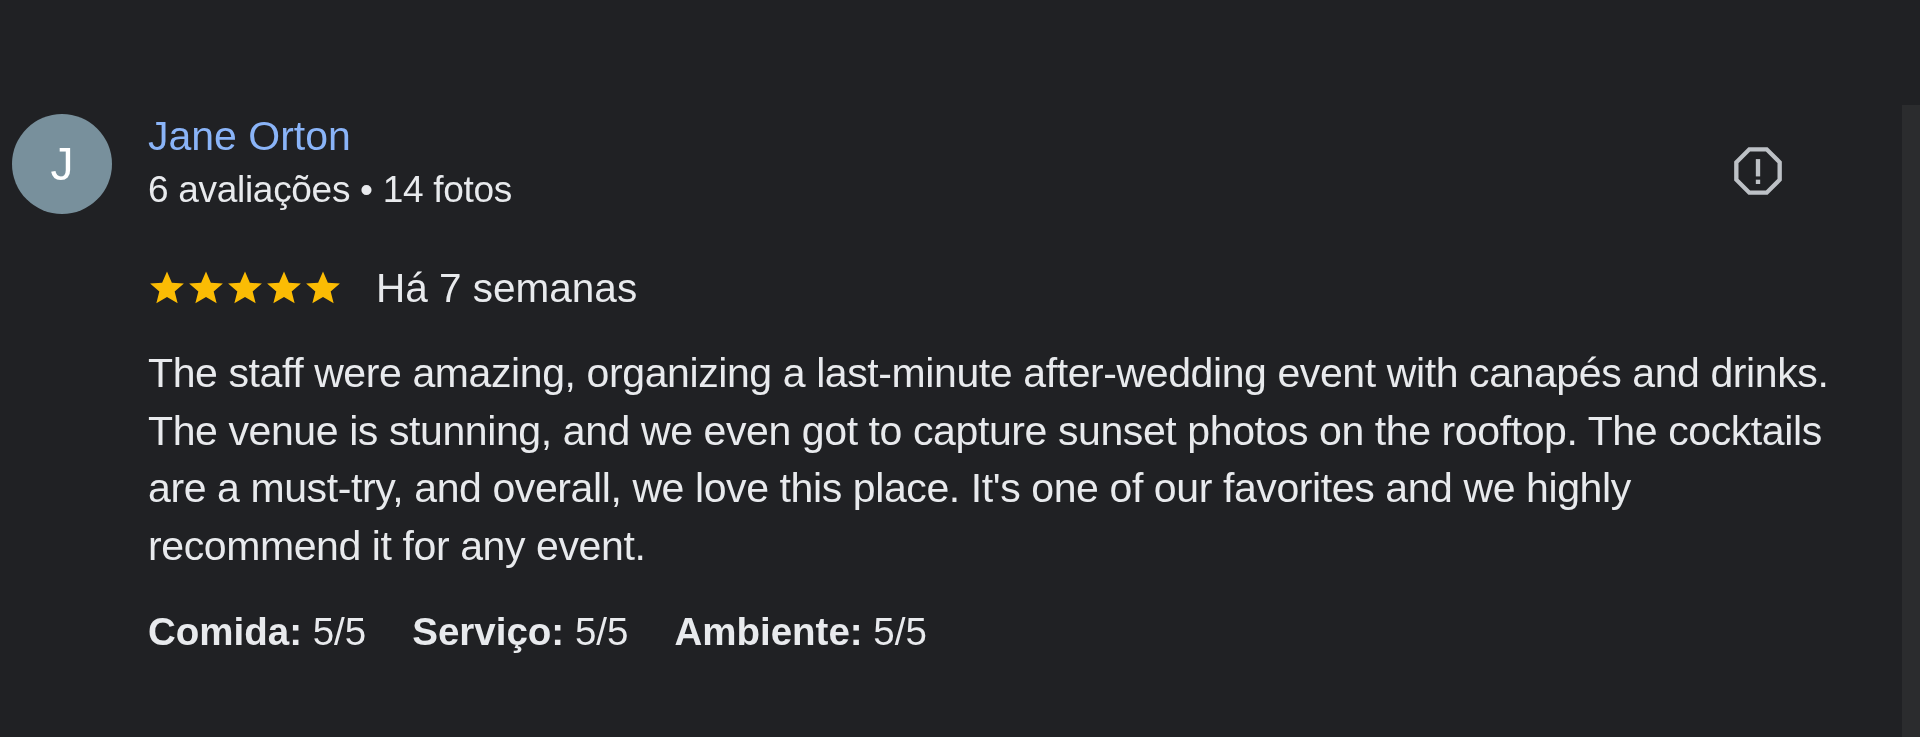 Image resolution: width=1920 pixels, height=737 pixels. I want to click on category-rating: Ambiente: 5/5, so click(800, 632).